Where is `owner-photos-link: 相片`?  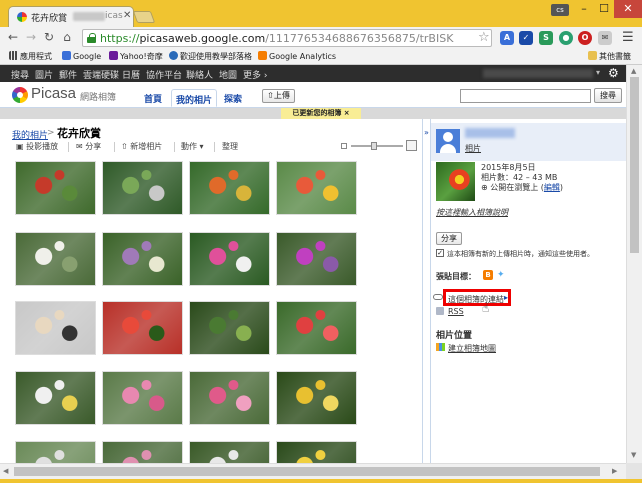
owner-photos-link: 相片 is located at coordinates (473, 148).